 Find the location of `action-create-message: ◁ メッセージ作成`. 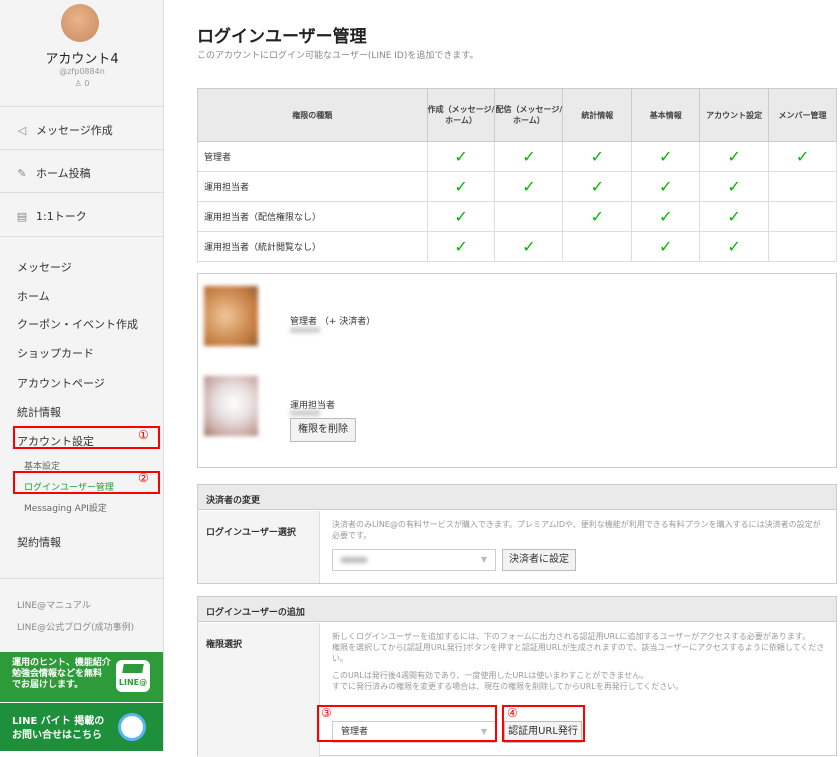

action-create-message: ◁ メッセージ作成 is located at coordinates (64, 130).